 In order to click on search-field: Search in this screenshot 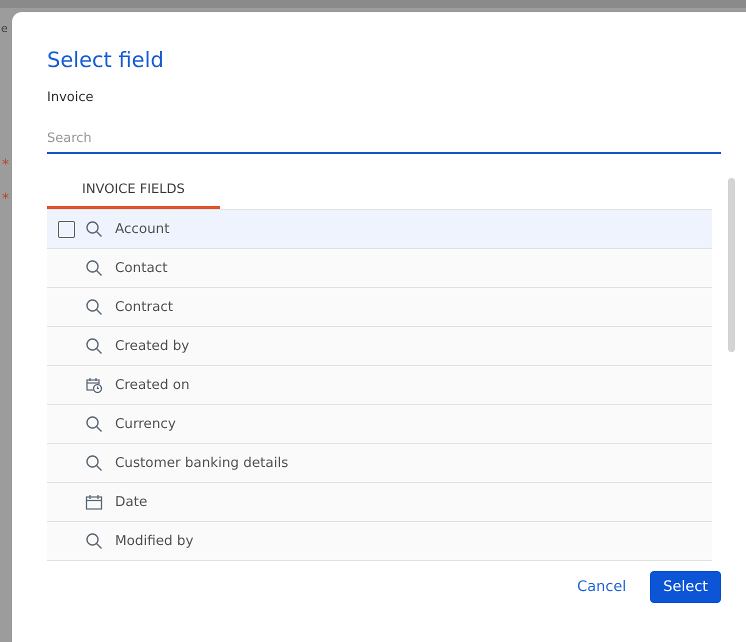, I will do `click(384, 139)`.